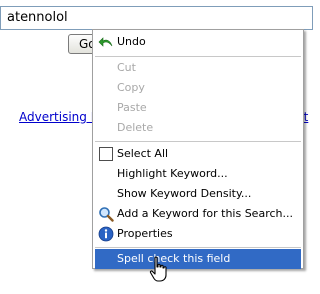  I want to click on magnifier-icon, so click(106, 214).